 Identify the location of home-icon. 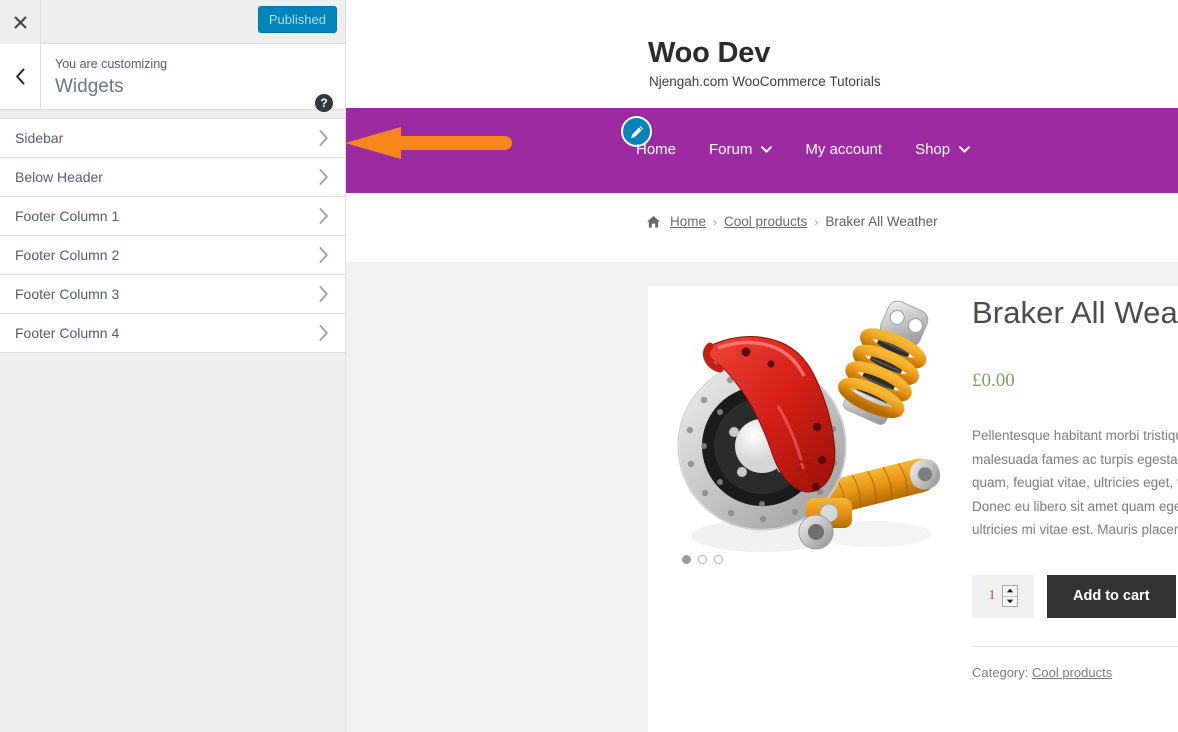
(653, 222).